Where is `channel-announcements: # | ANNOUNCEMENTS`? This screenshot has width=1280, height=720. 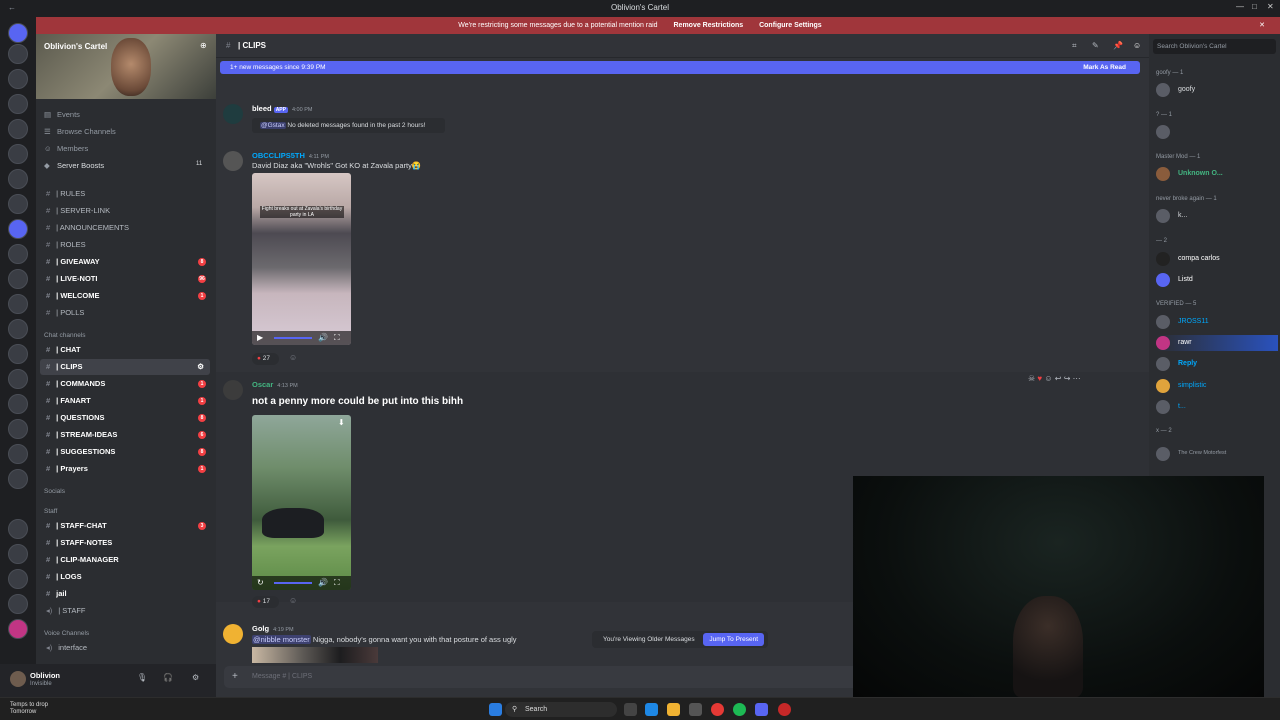 channel-announcements: # | ANNOUNCEMENTS is located at coordinates (125, 228).